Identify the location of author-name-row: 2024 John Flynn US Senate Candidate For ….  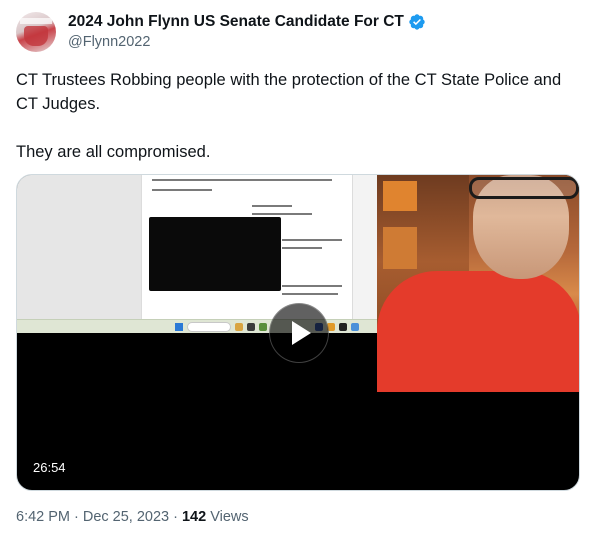
(247, 22).